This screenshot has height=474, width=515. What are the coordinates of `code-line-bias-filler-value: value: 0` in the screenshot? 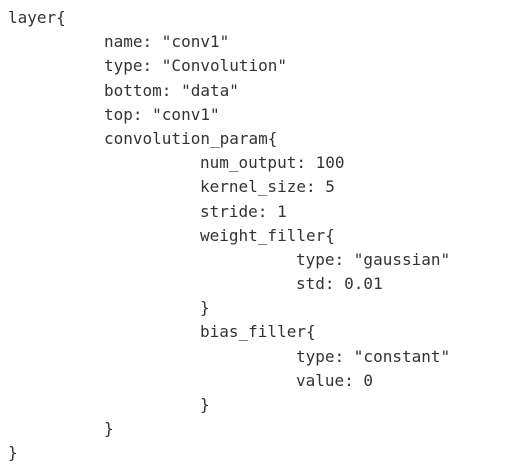 It's located at (335, 380).